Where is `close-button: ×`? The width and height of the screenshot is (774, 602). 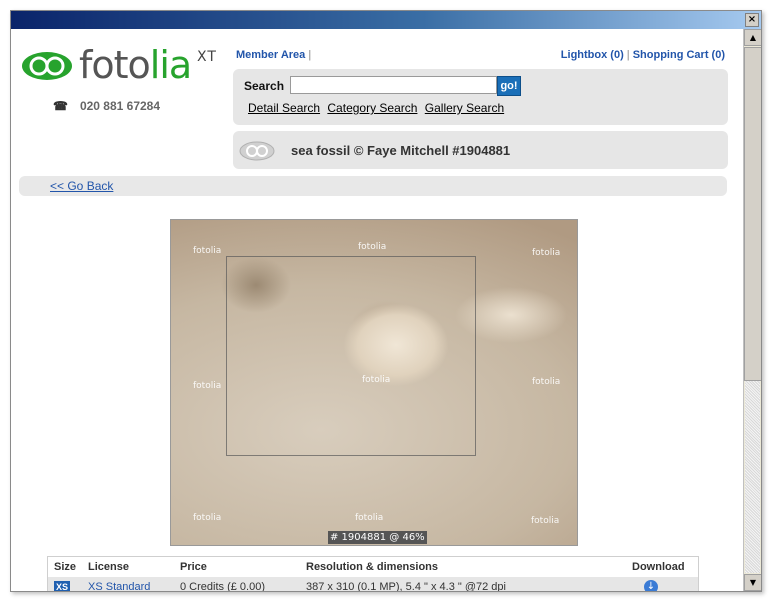
close-button: × is located at coordinates (752, 20).